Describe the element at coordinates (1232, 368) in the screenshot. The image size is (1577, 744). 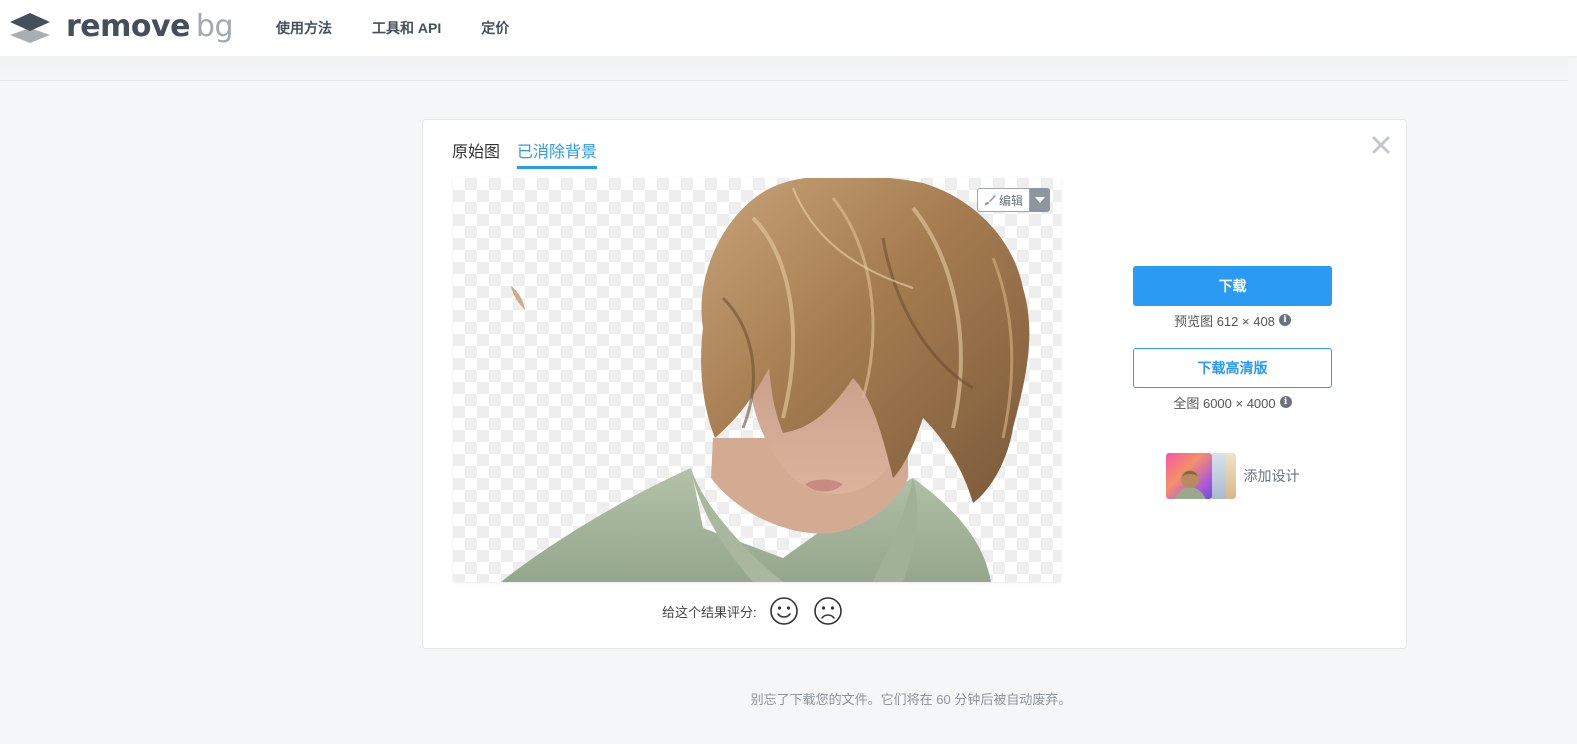
I see `download-hd-button: 下载高清版` at that location.